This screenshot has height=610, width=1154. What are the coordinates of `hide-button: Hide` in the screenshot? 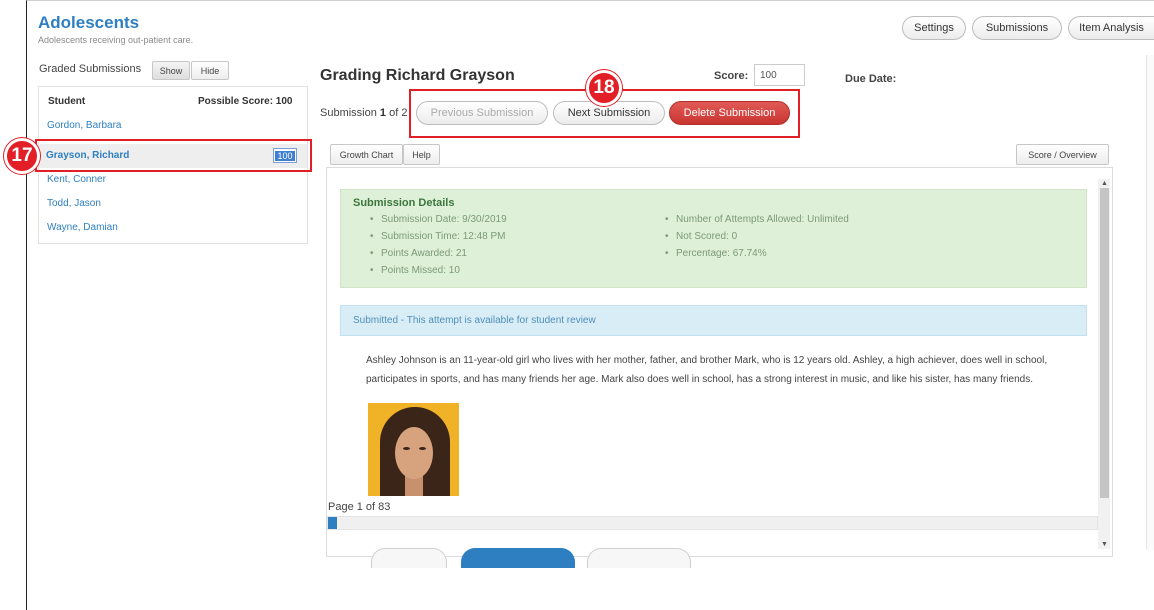 It's located at (210, 70).